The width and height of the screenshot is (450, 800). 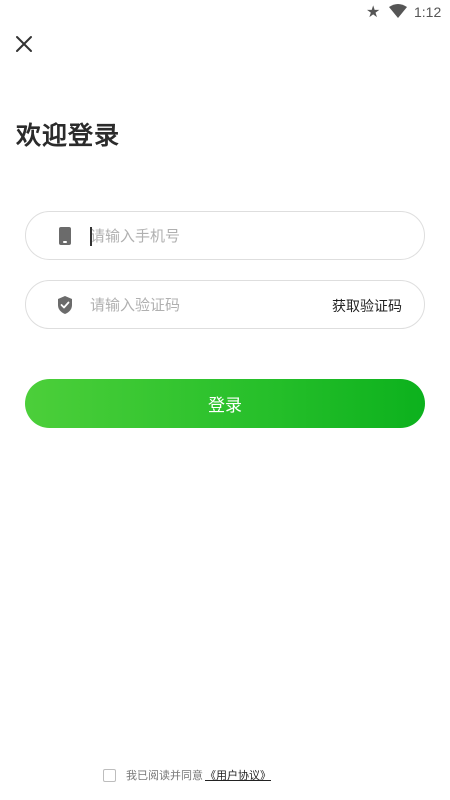 What do you see at coordinates (205, 305) in the screenshot?
I see `code-input` at bounding box center [205, 305].